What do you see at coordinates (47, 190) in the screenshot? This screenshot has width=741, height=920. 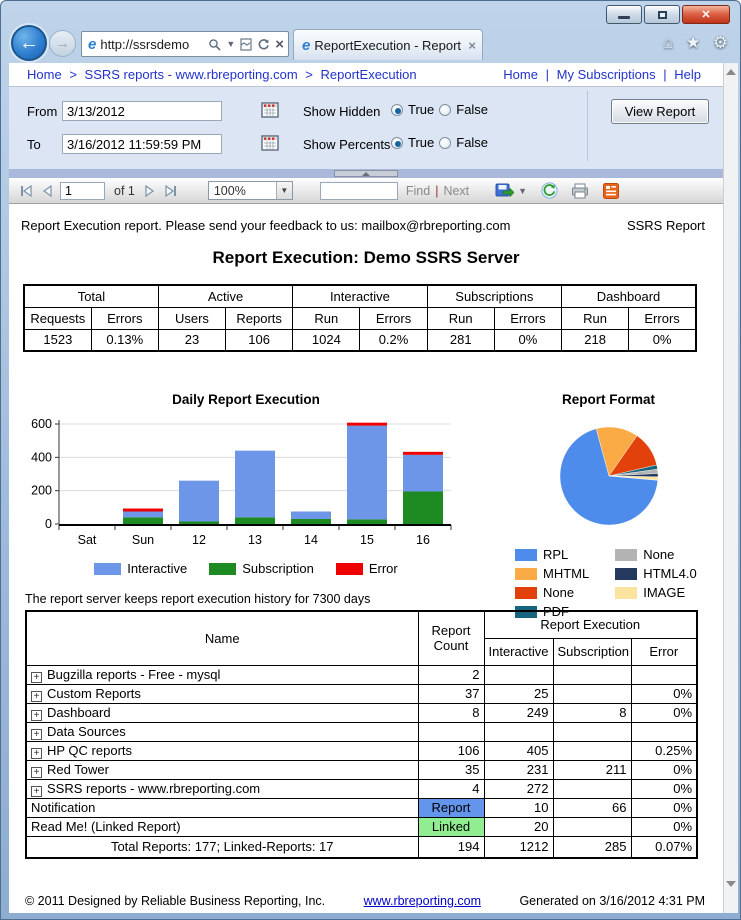 I see `previous-page-button` at bounding box center [47, 190].